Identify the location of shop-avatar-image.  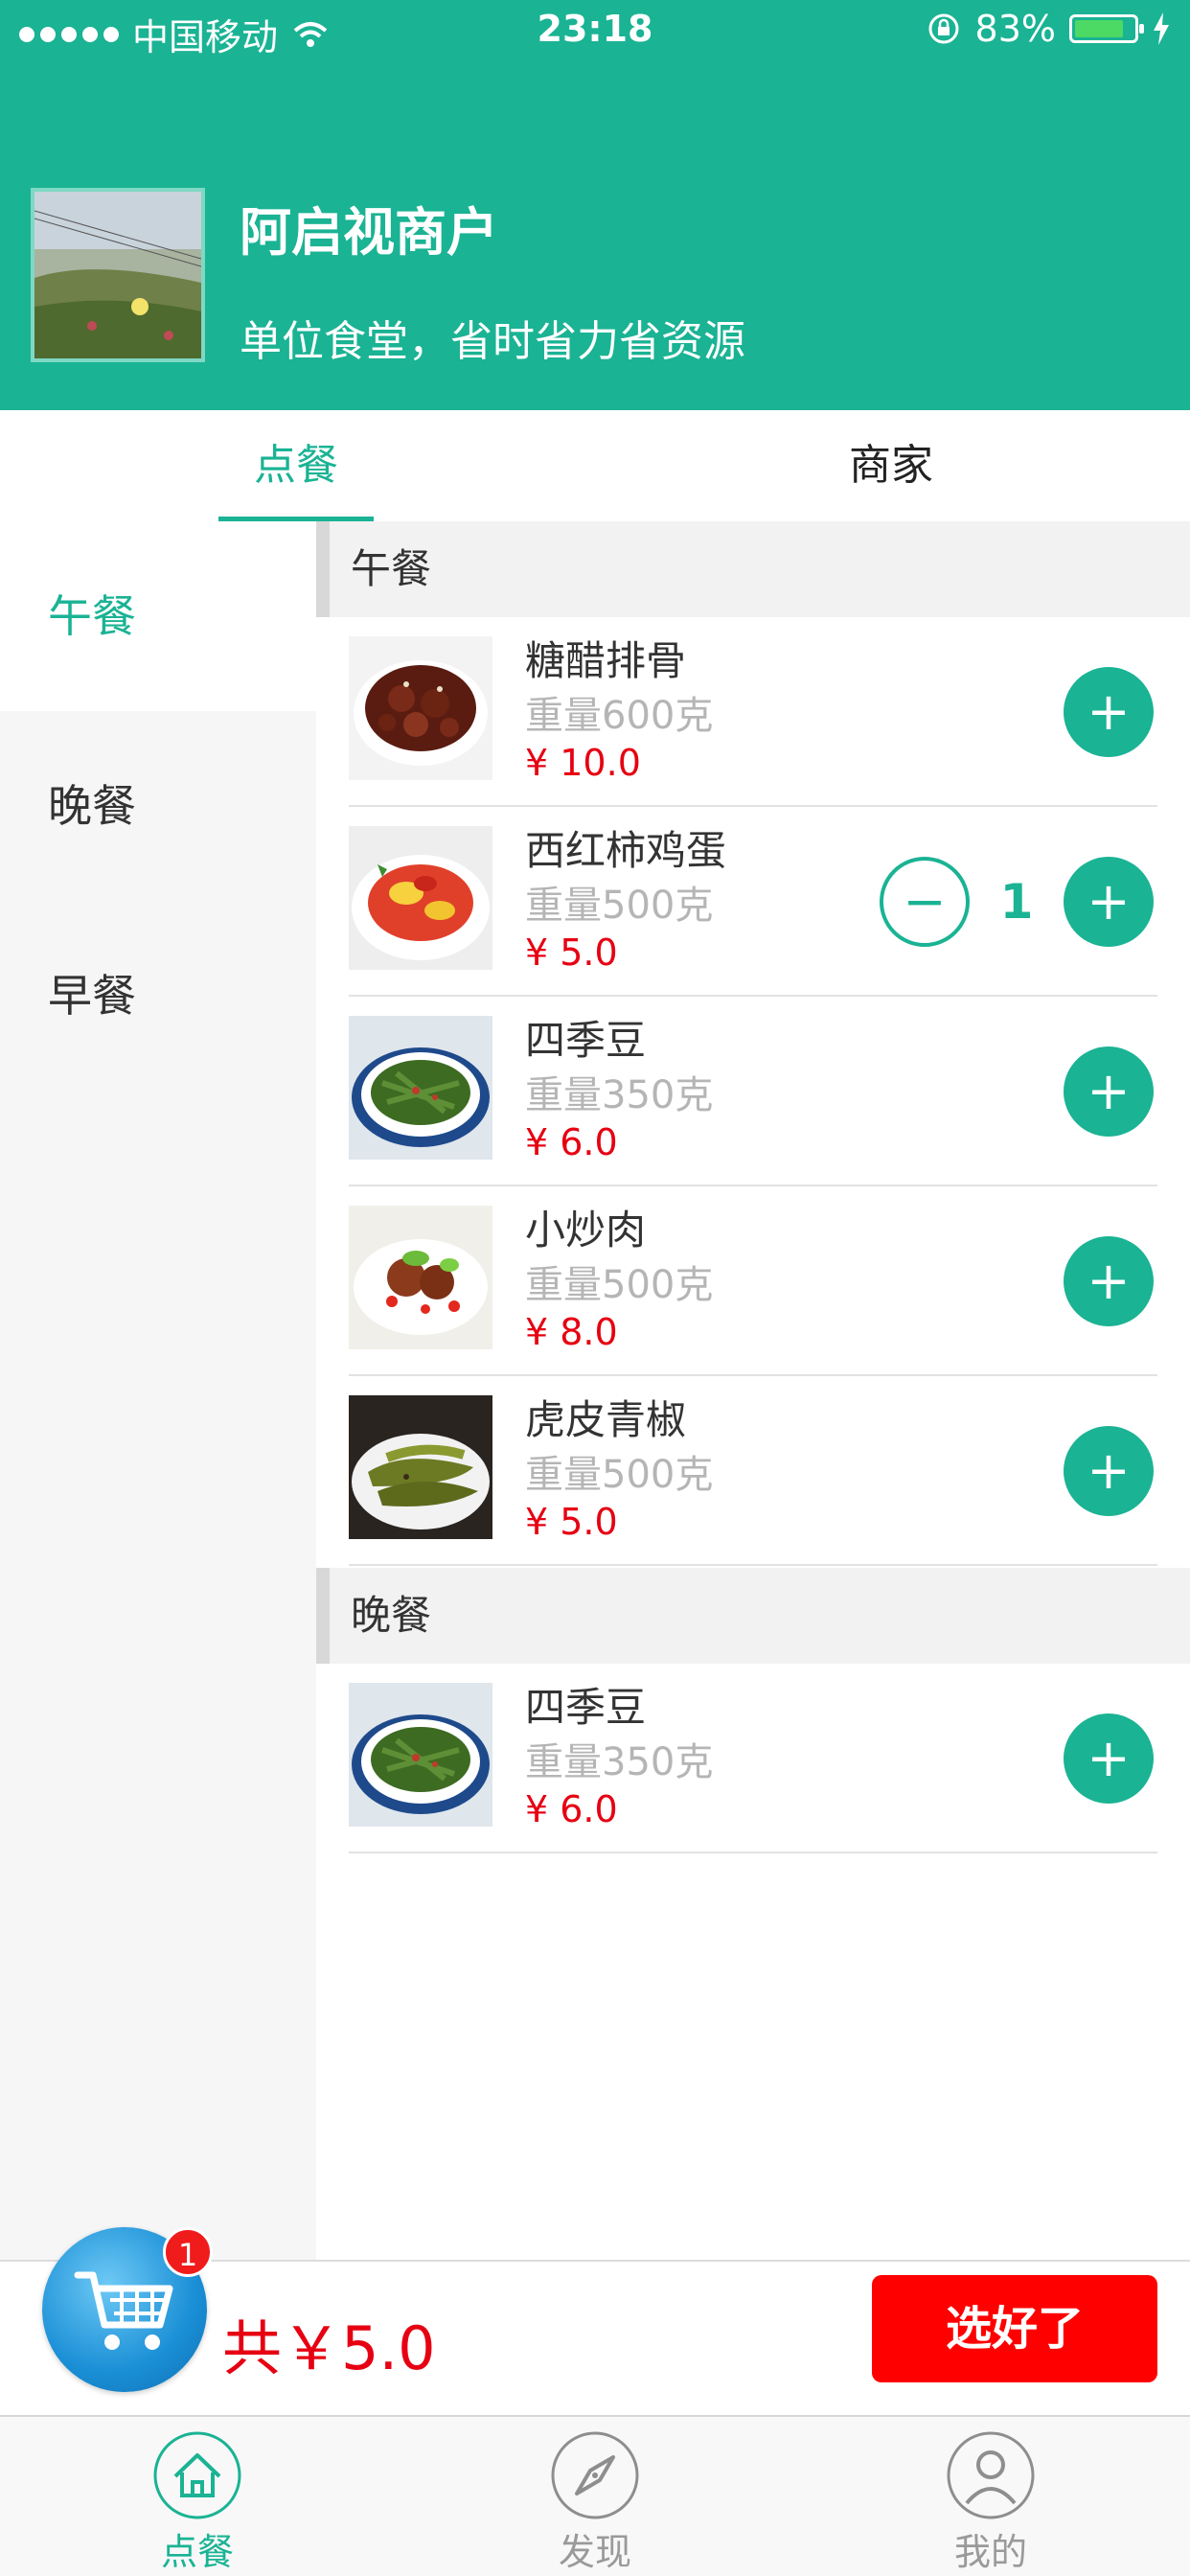
(118, 275).